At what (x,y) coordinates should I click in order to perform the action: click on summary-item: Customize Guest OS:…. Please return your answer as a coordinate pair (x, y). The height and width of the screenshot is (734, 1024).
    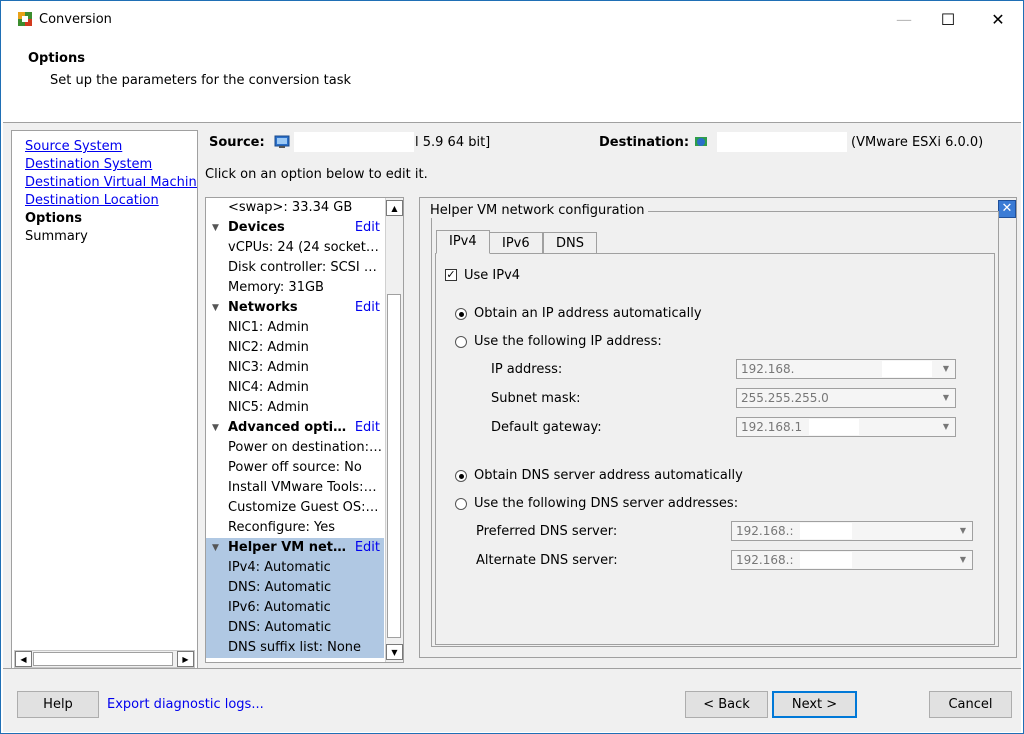
    Looking at the image, I should click on (295, 508).